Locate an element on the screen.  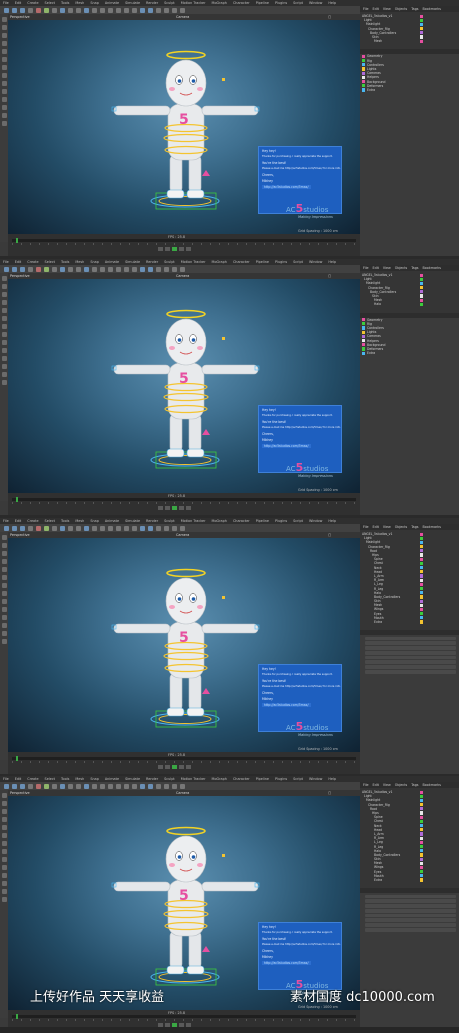
object-menu-item: View is located at coordinates (387, 527).